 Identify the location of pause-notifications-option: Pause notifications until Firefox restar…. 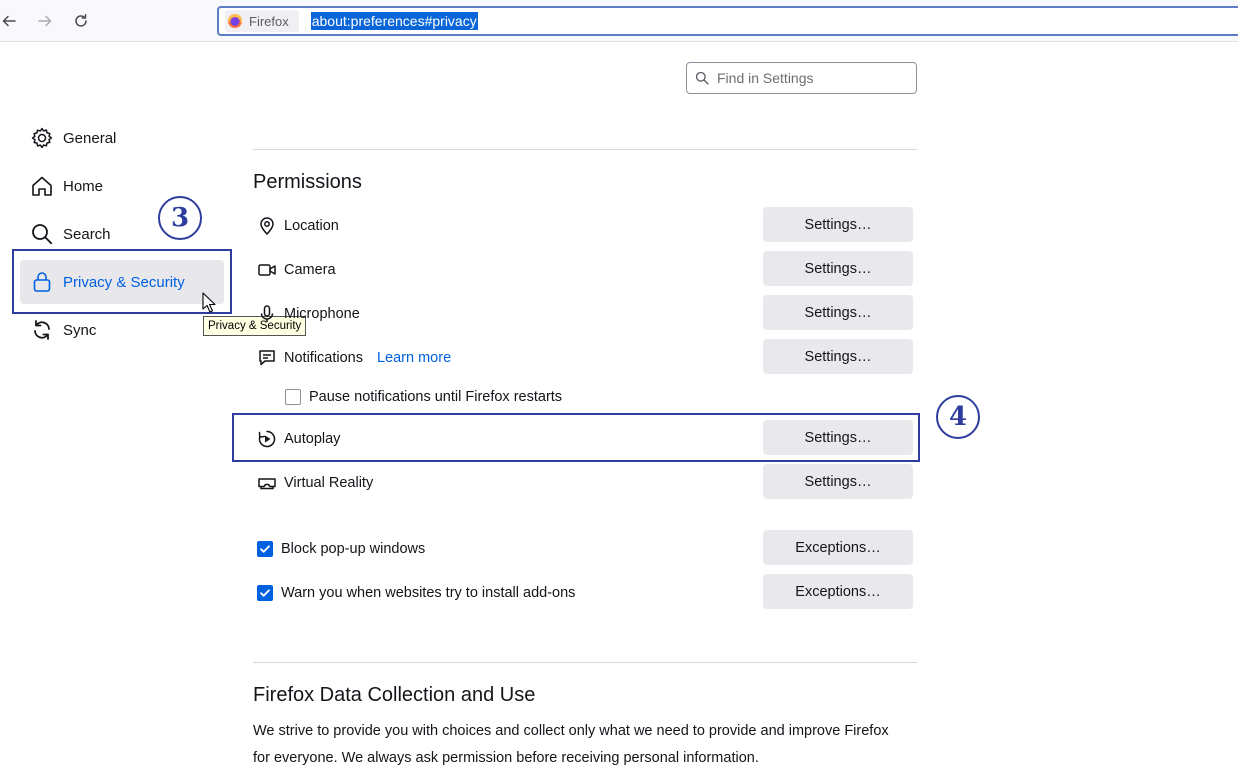
(423, 397).